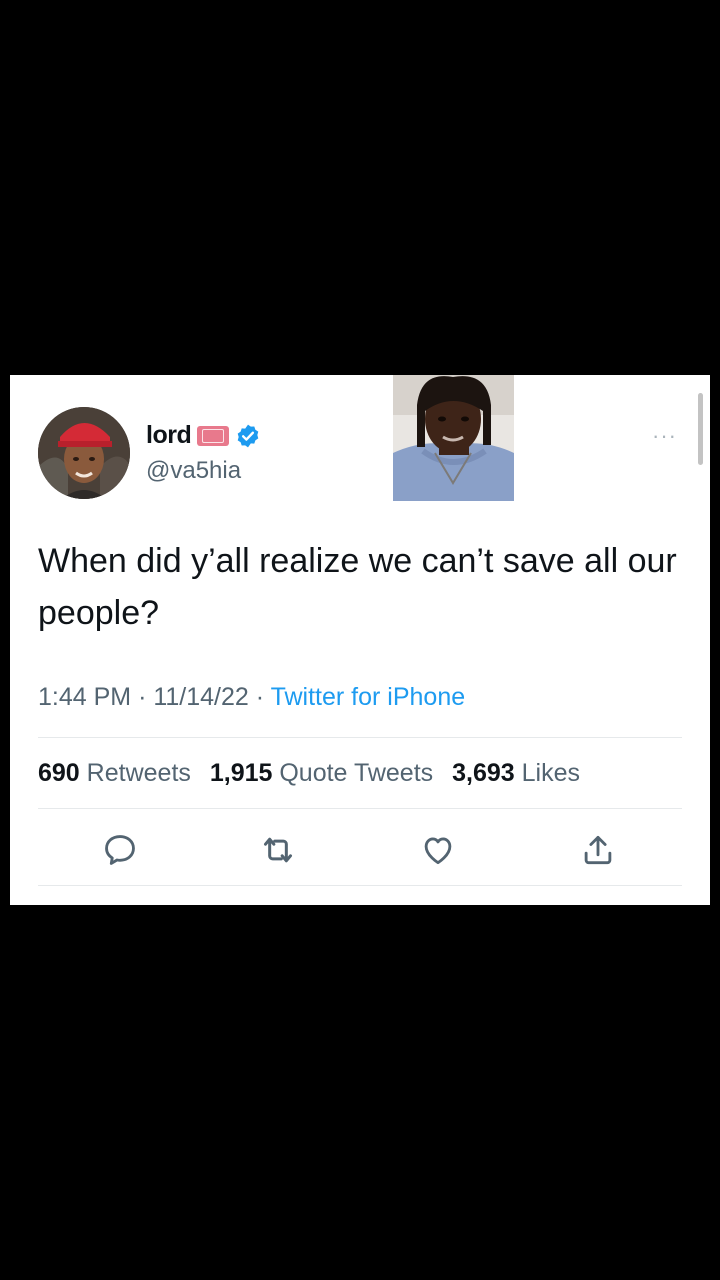  I want to click on share-icon, so click(598, 850).